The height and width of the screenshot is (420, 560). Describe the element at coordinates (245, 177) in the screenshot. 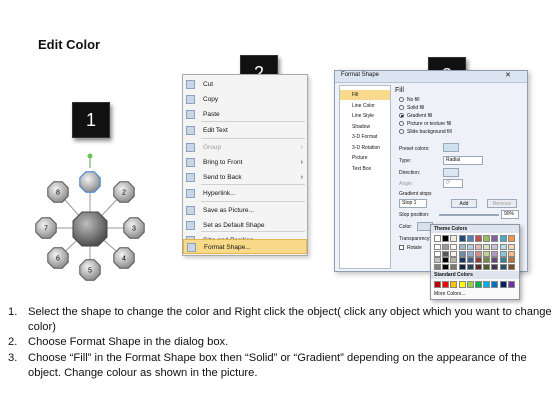

I see `menu-item-send-to-back: Send to Back ›` at that location.